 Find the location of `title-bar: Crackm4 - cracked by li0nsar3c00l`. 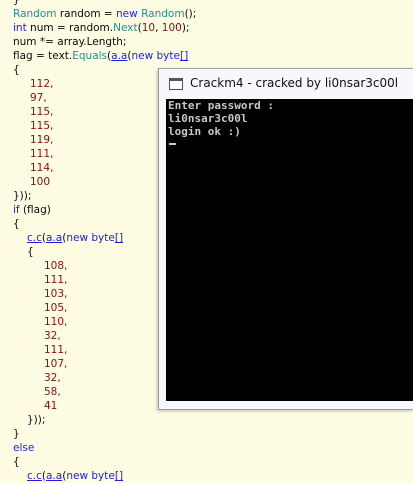

title-bar: Crackm4 - cracked by li0nsar3c00l is located at coordinates (286, 84).